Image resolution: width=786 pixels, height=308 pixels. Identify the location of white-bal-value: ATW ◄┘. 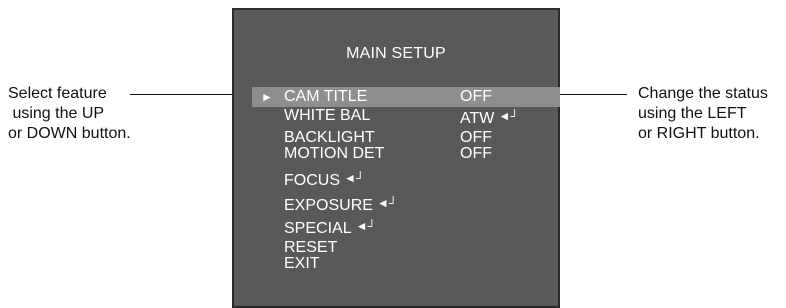
(489, 117).